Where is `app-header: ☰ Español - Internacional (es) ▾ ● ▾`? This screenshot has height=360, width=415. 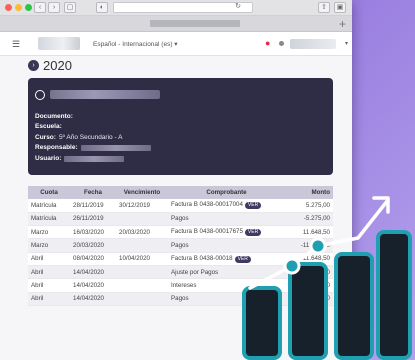 app-header: ☰ Español - Internacional (es) ▾ ● ▾ is located at coordinates (176, 44).